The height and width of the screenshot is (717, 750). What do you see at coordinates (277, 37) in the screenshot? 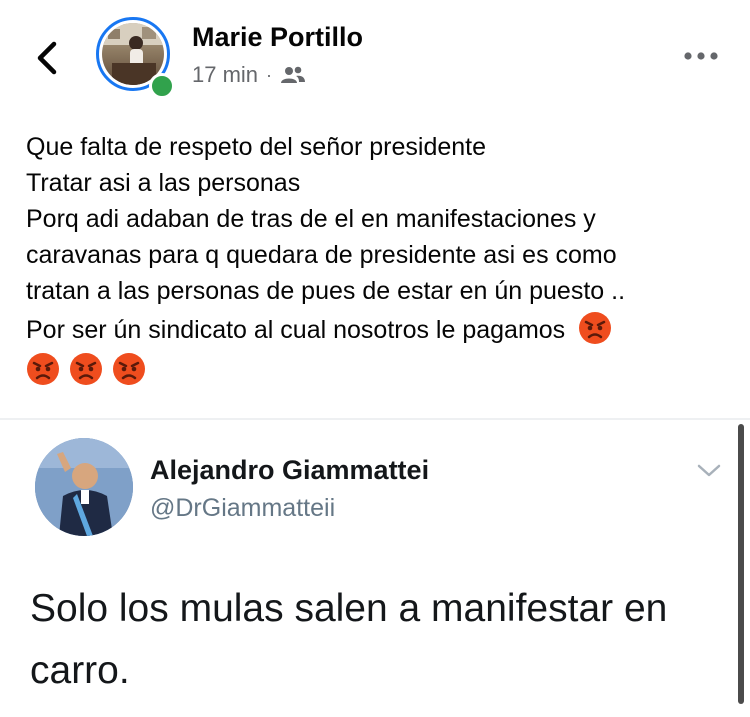
I see `author-name: Marie Portillo` at bounding box center [277, 37].